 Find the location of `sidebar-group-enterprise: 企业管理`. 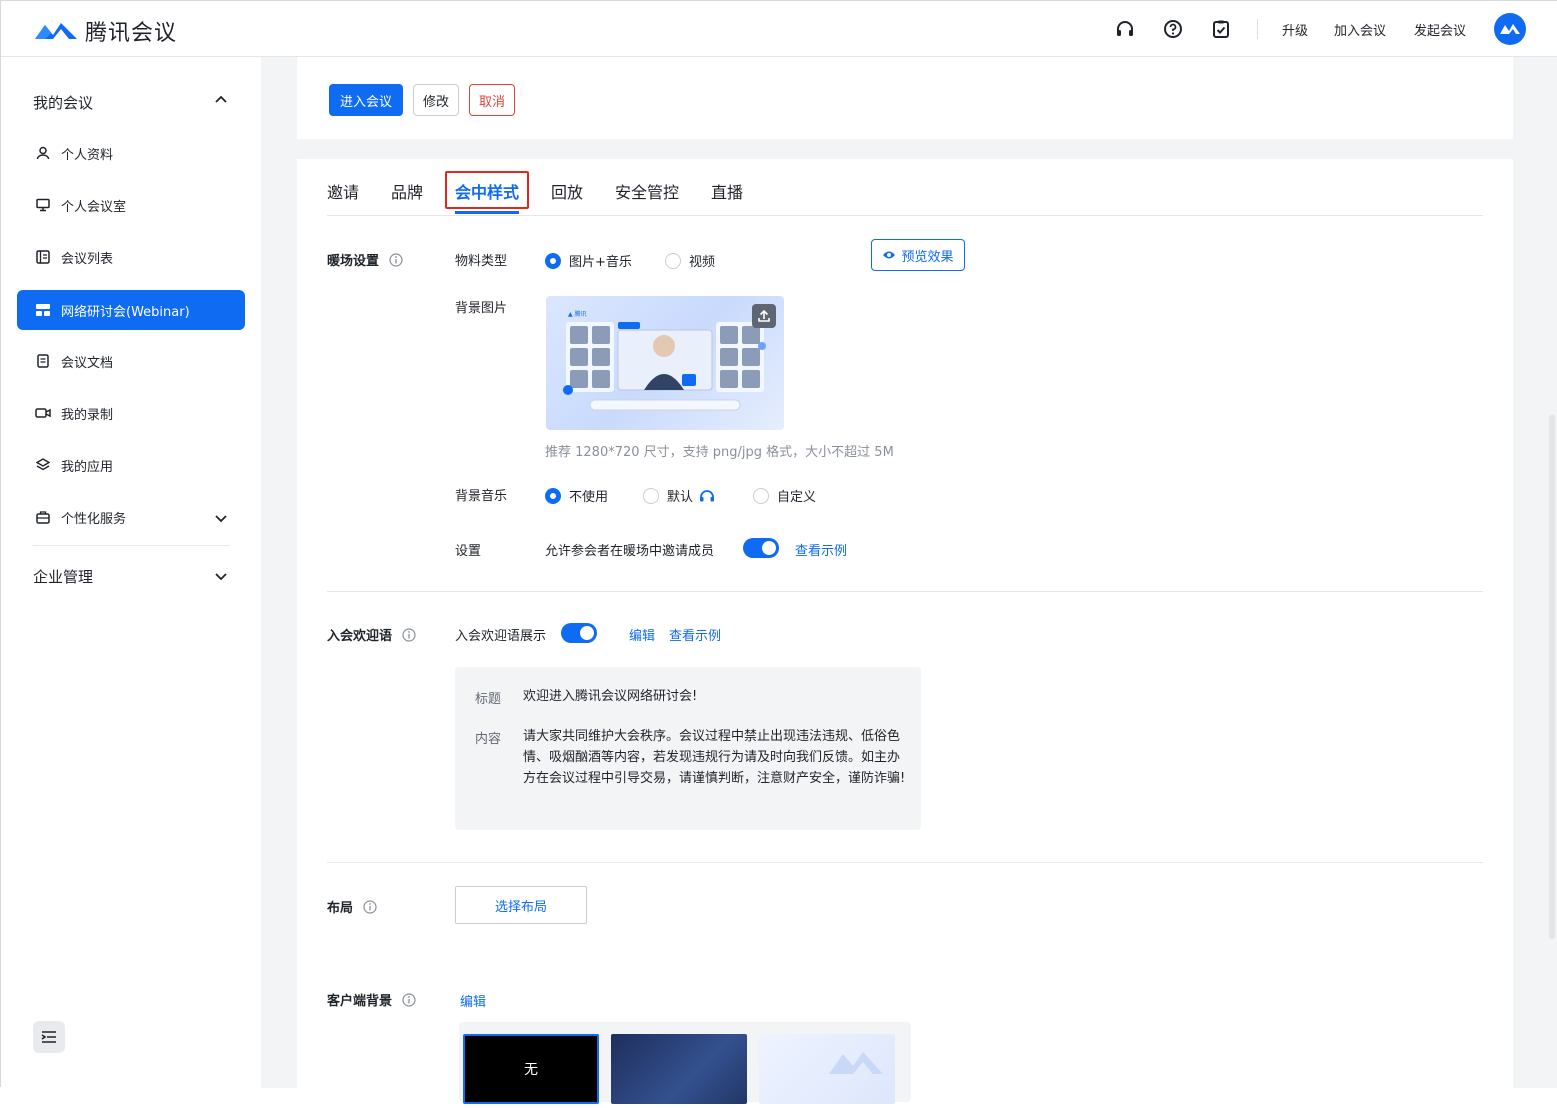

sidebar-group-enterprise: 企业管理 is located at coordinates (63, 576).